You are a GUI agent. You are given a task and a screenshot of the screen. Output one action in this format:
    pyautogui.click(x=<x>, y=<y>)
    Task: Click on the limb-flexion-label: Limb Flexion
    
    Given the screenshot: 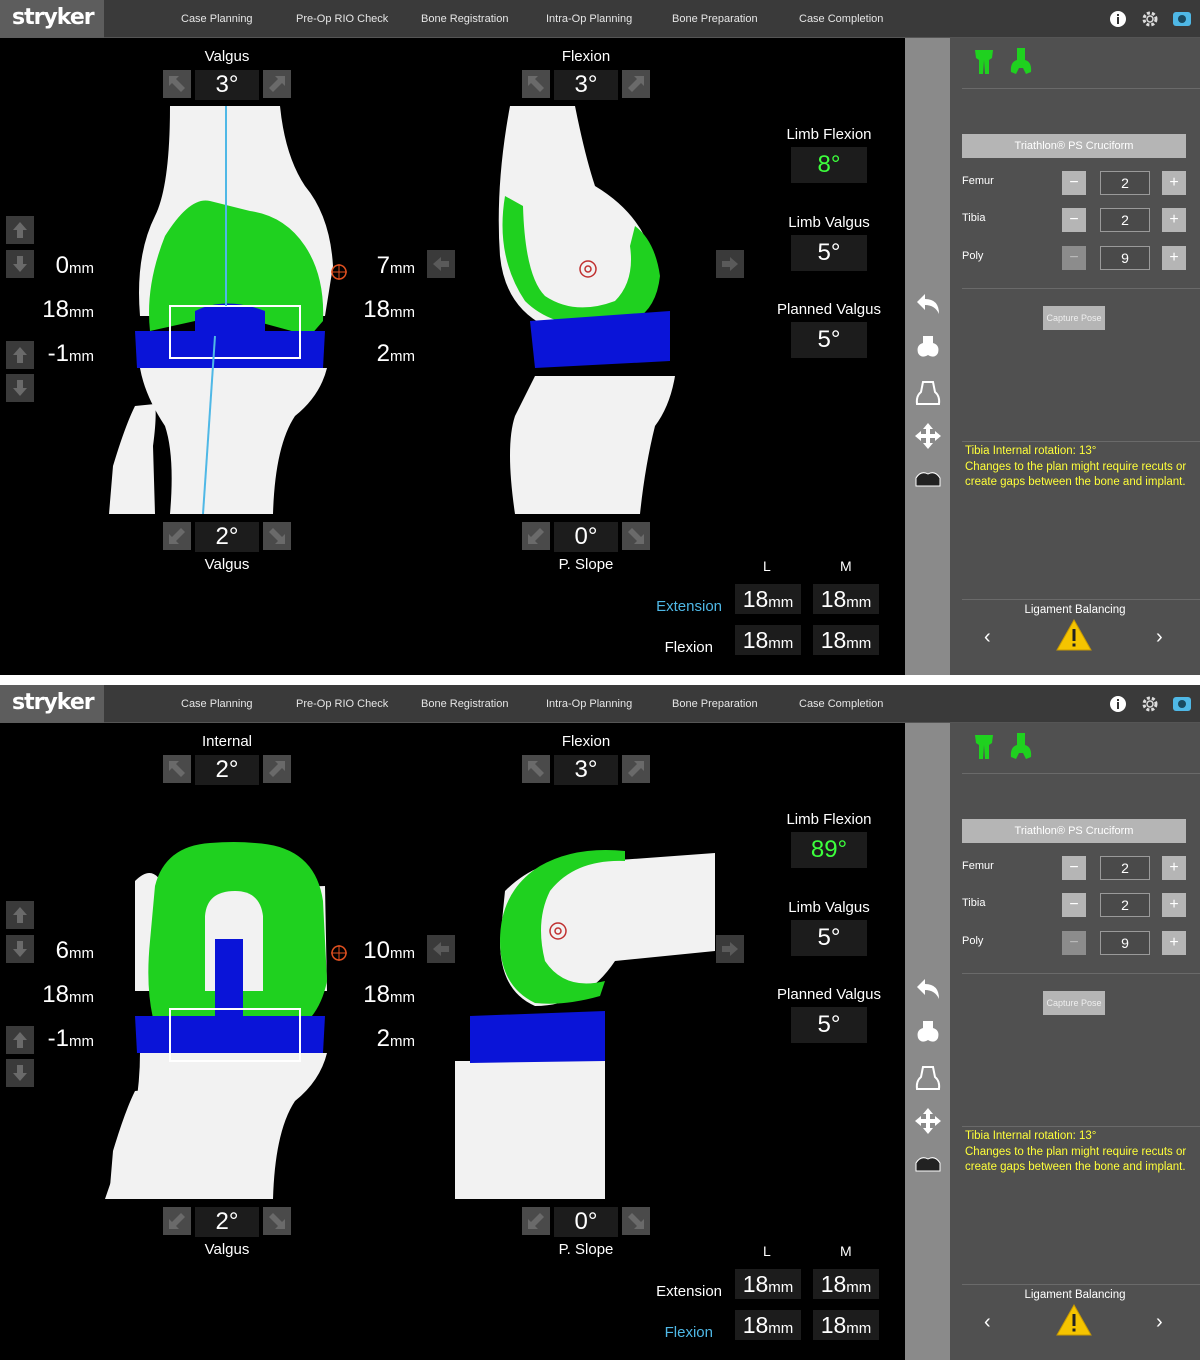 What is the action you would take?
    pyautogui.click(x=829, y=819)
    